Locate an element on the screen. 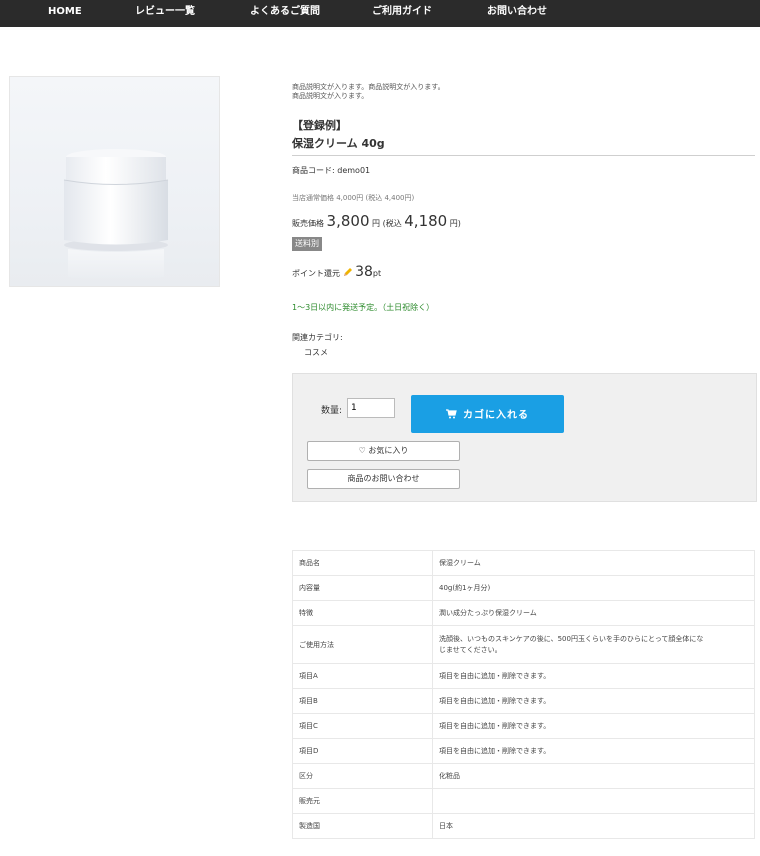 Image resolution: width=760 pixels, height=856 pixels. spec-key: 項目D is located at coordinates (362, 751).